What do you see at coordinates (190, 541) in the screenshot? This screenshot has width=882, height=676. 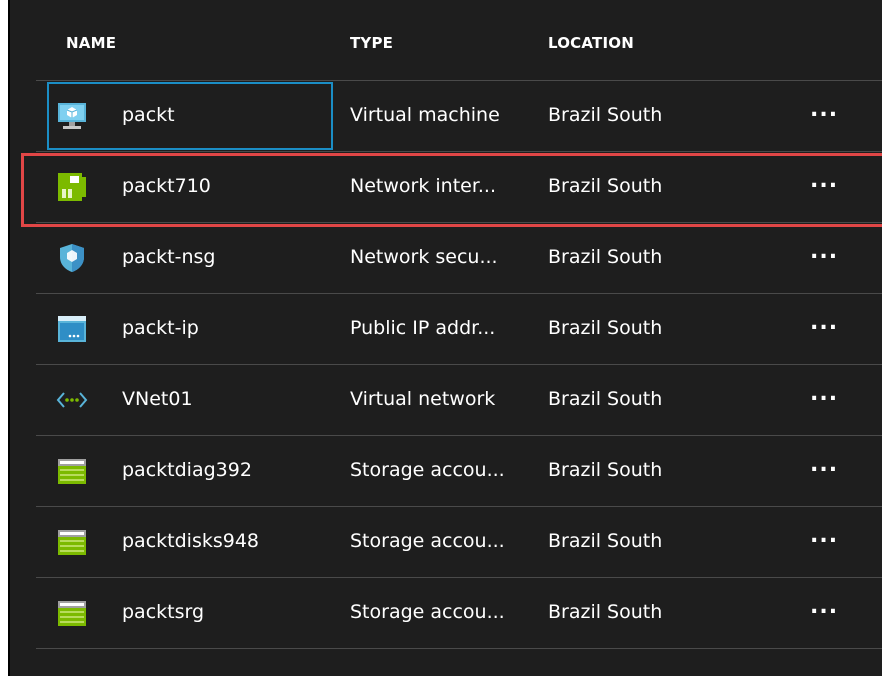 I see `resource-name: packtdisks948` at bounding box center [190, 541].